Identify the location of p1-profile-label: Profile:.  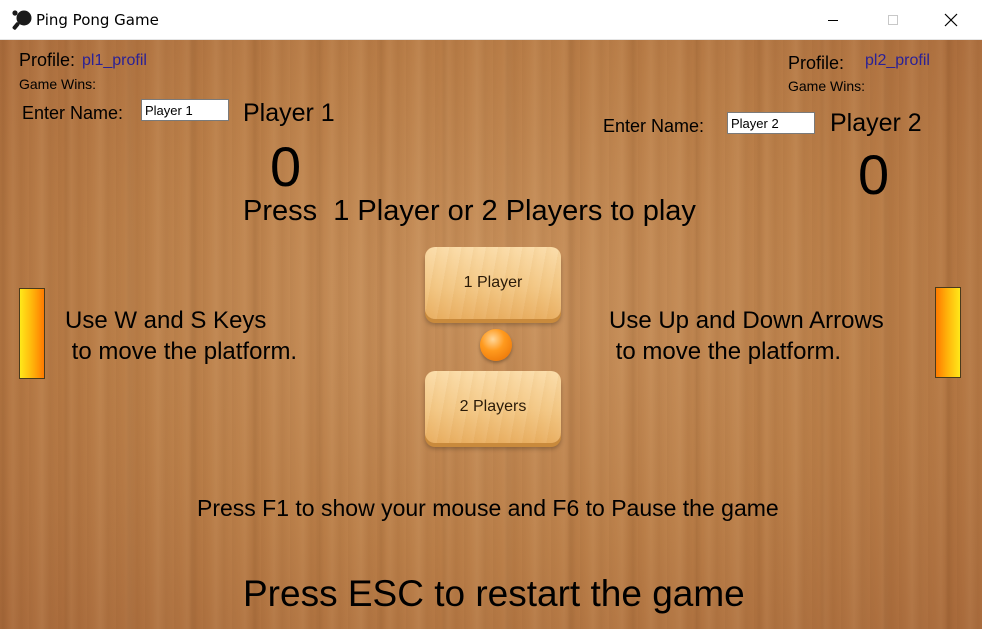
(47, 60).